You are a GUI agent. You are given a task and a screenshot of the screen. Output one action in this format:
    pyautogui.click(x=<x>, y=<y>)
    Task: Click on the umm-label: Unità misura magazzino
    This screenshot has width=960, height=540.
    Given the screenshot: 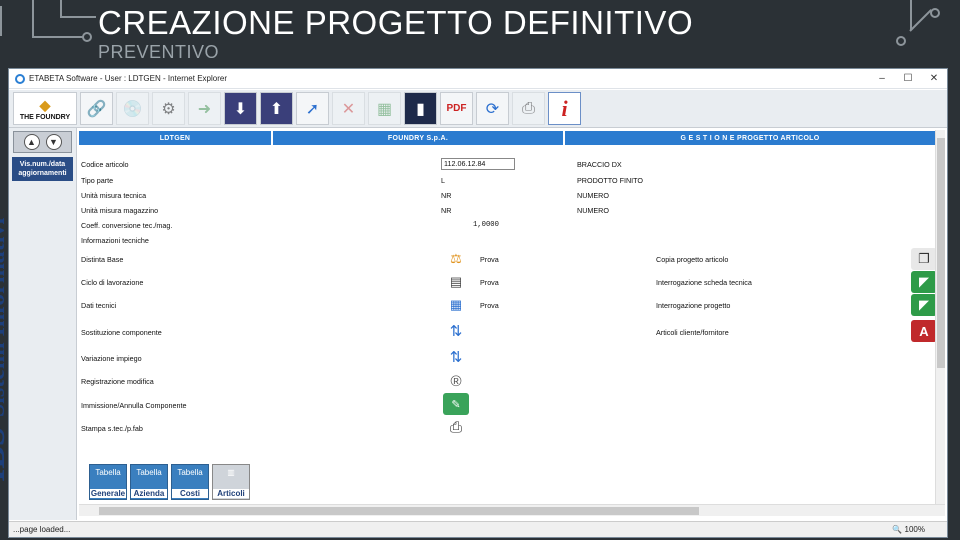 What is the action you would take?
    pyautogui.click(x=120, y=210)
    